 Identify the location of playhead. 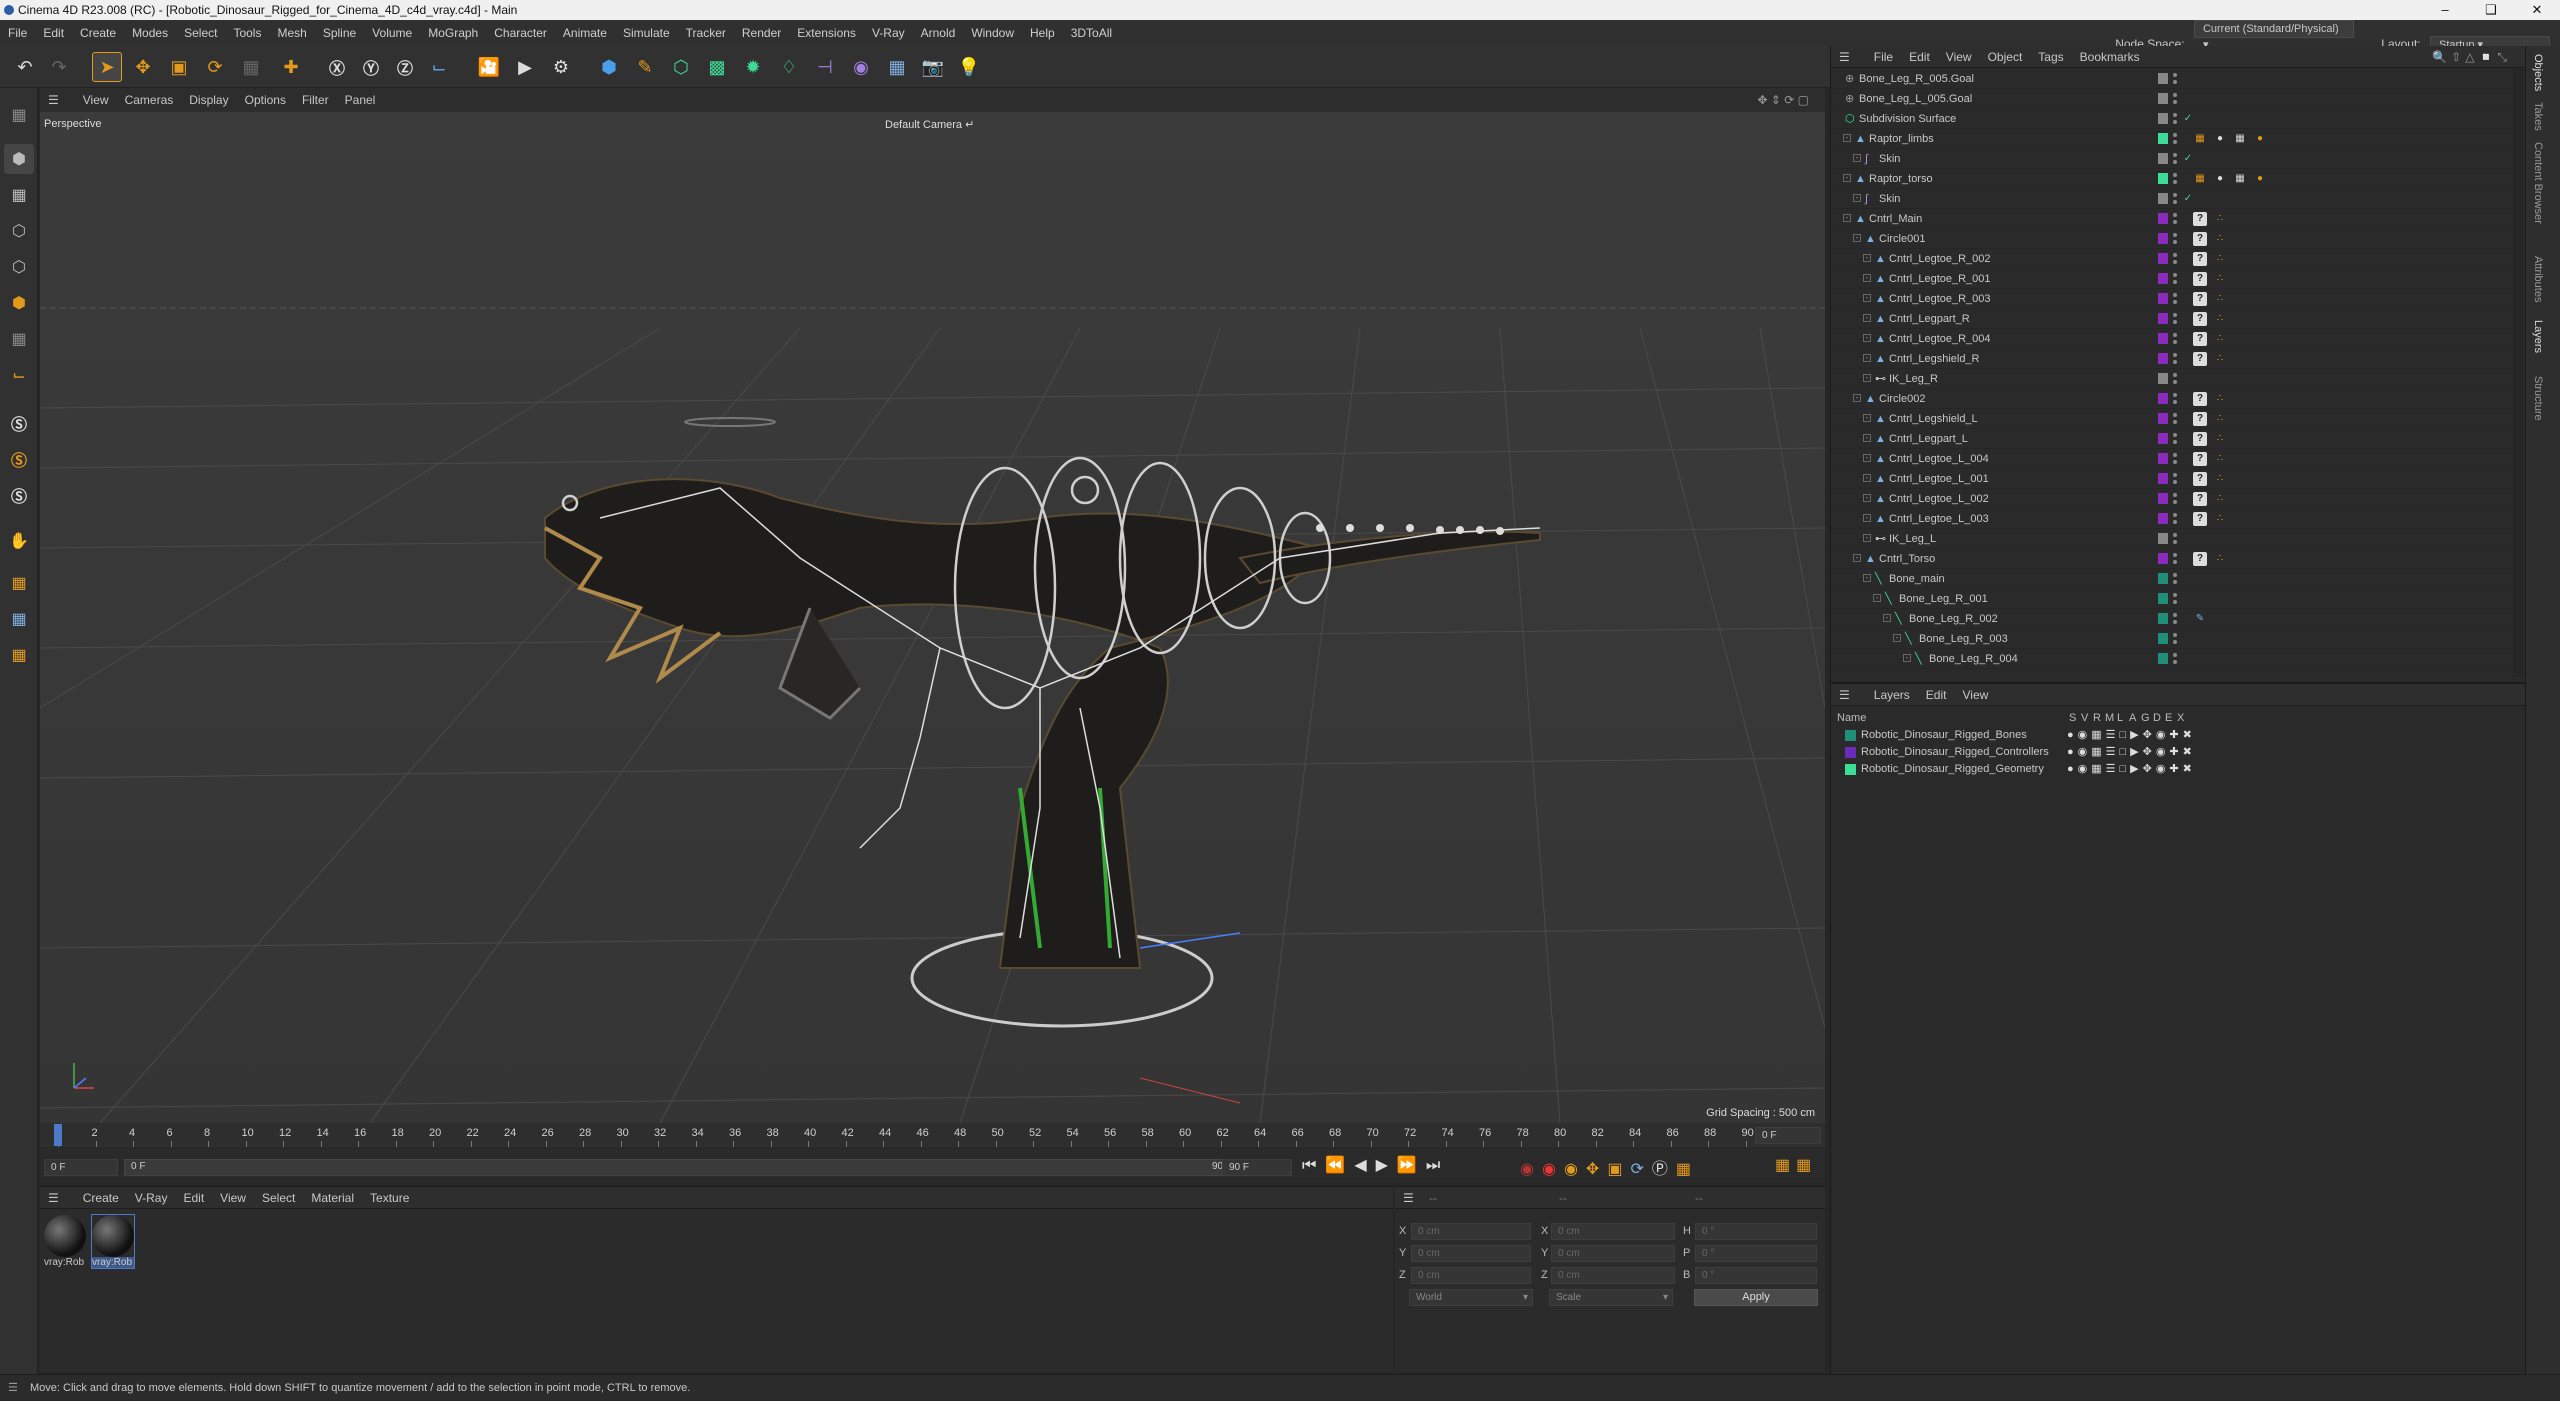
(58, 1135).